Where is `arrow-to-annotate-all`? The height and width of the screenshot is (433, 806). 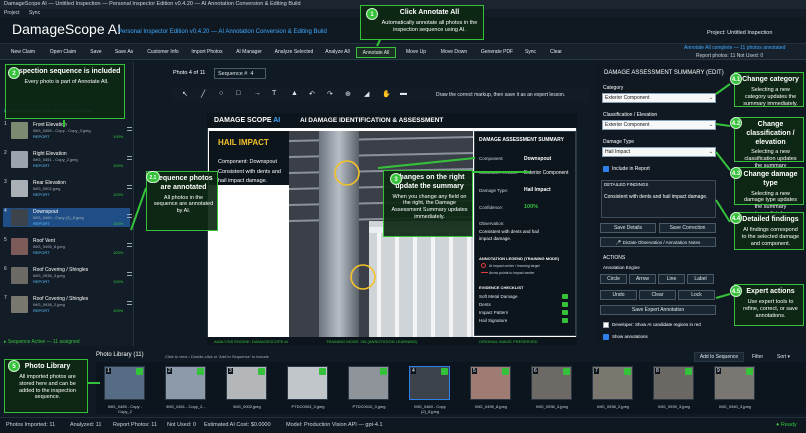
arrow-to-annotate-all is located at coordinates (378, 43).